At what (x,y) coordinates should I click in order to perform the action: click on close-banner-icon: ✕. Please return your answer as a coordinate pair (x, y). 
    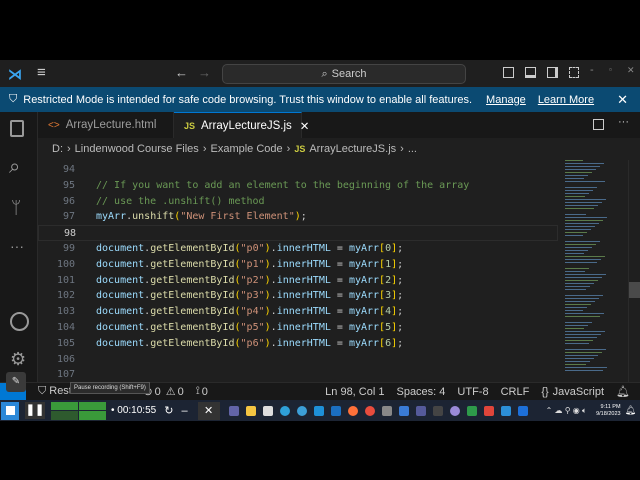
    Looking at the image, I should click on (622, 100).